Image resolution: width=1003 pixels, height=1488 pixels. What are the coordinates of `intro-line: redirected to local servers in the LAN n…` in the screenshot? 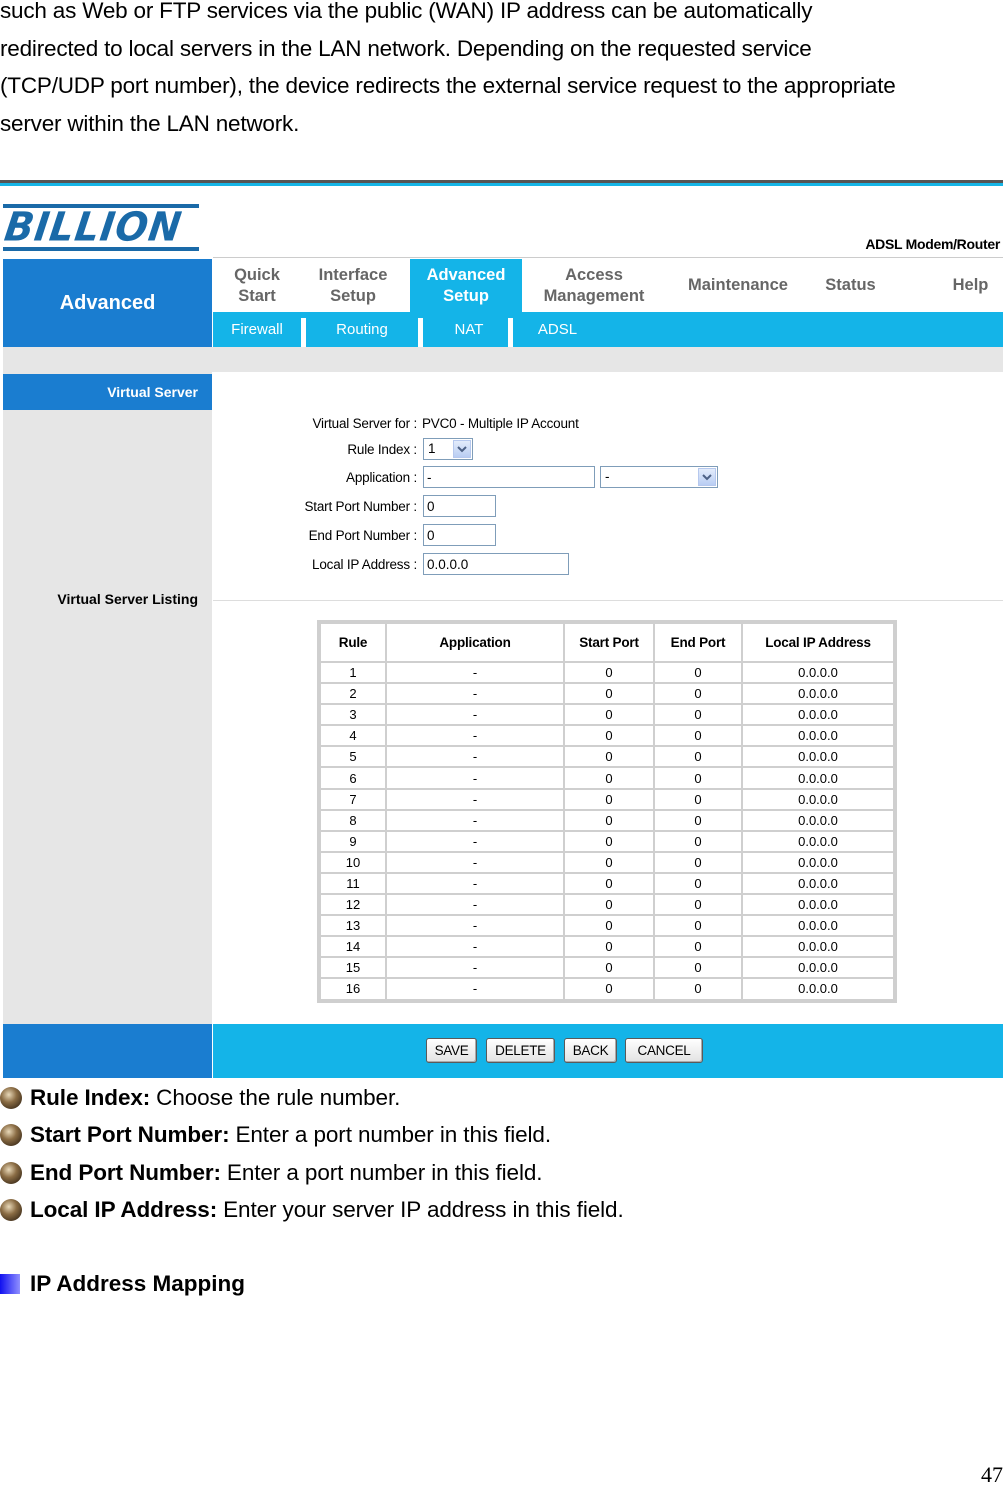 It's located at (406, 48).